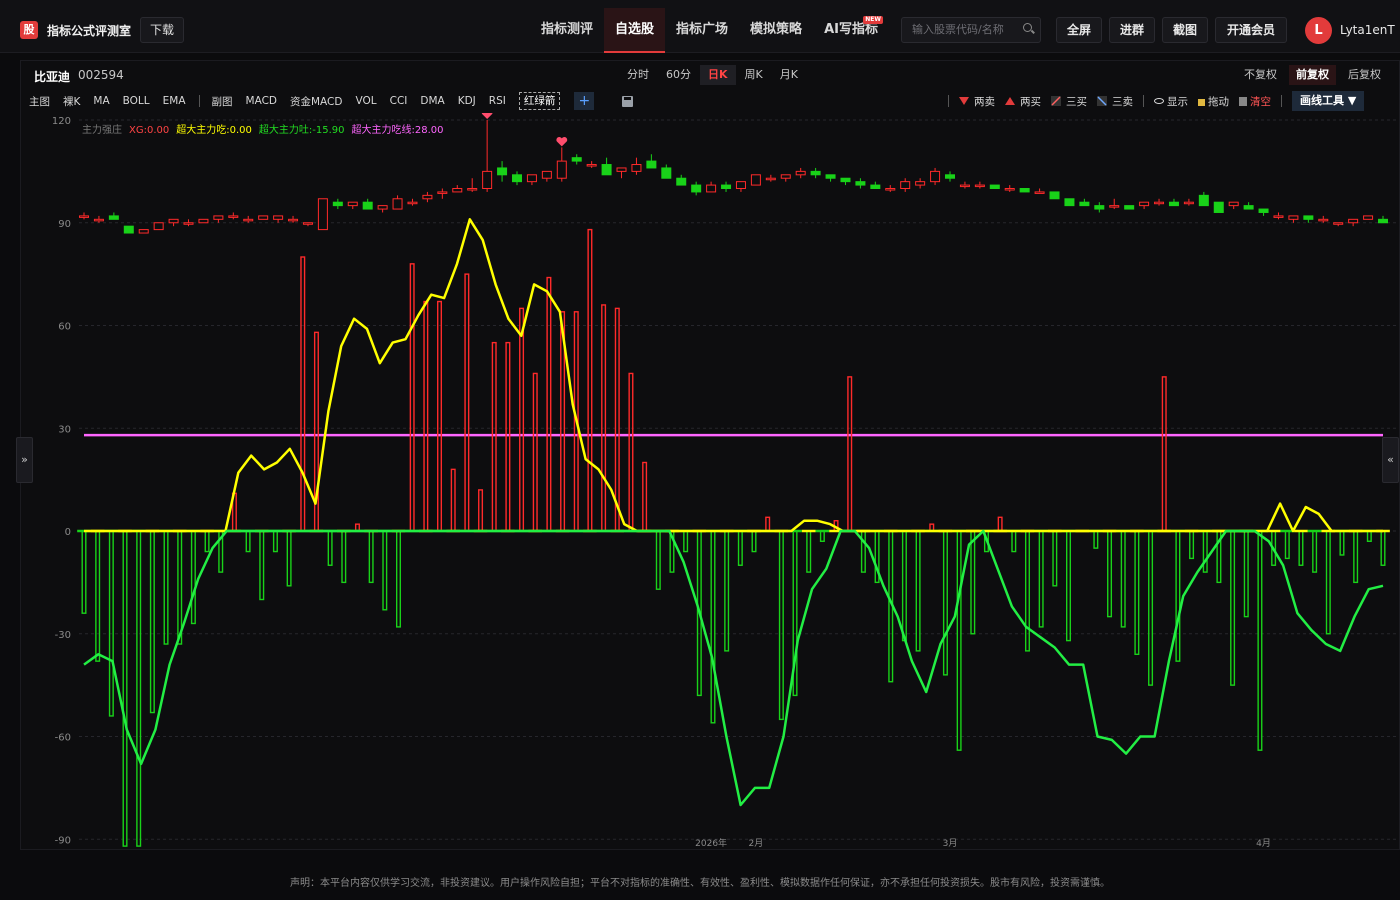 This screenshot has height=900, width=1400. I want to click on nav-item-indicator-review: 指标测评, so click(567, 30).